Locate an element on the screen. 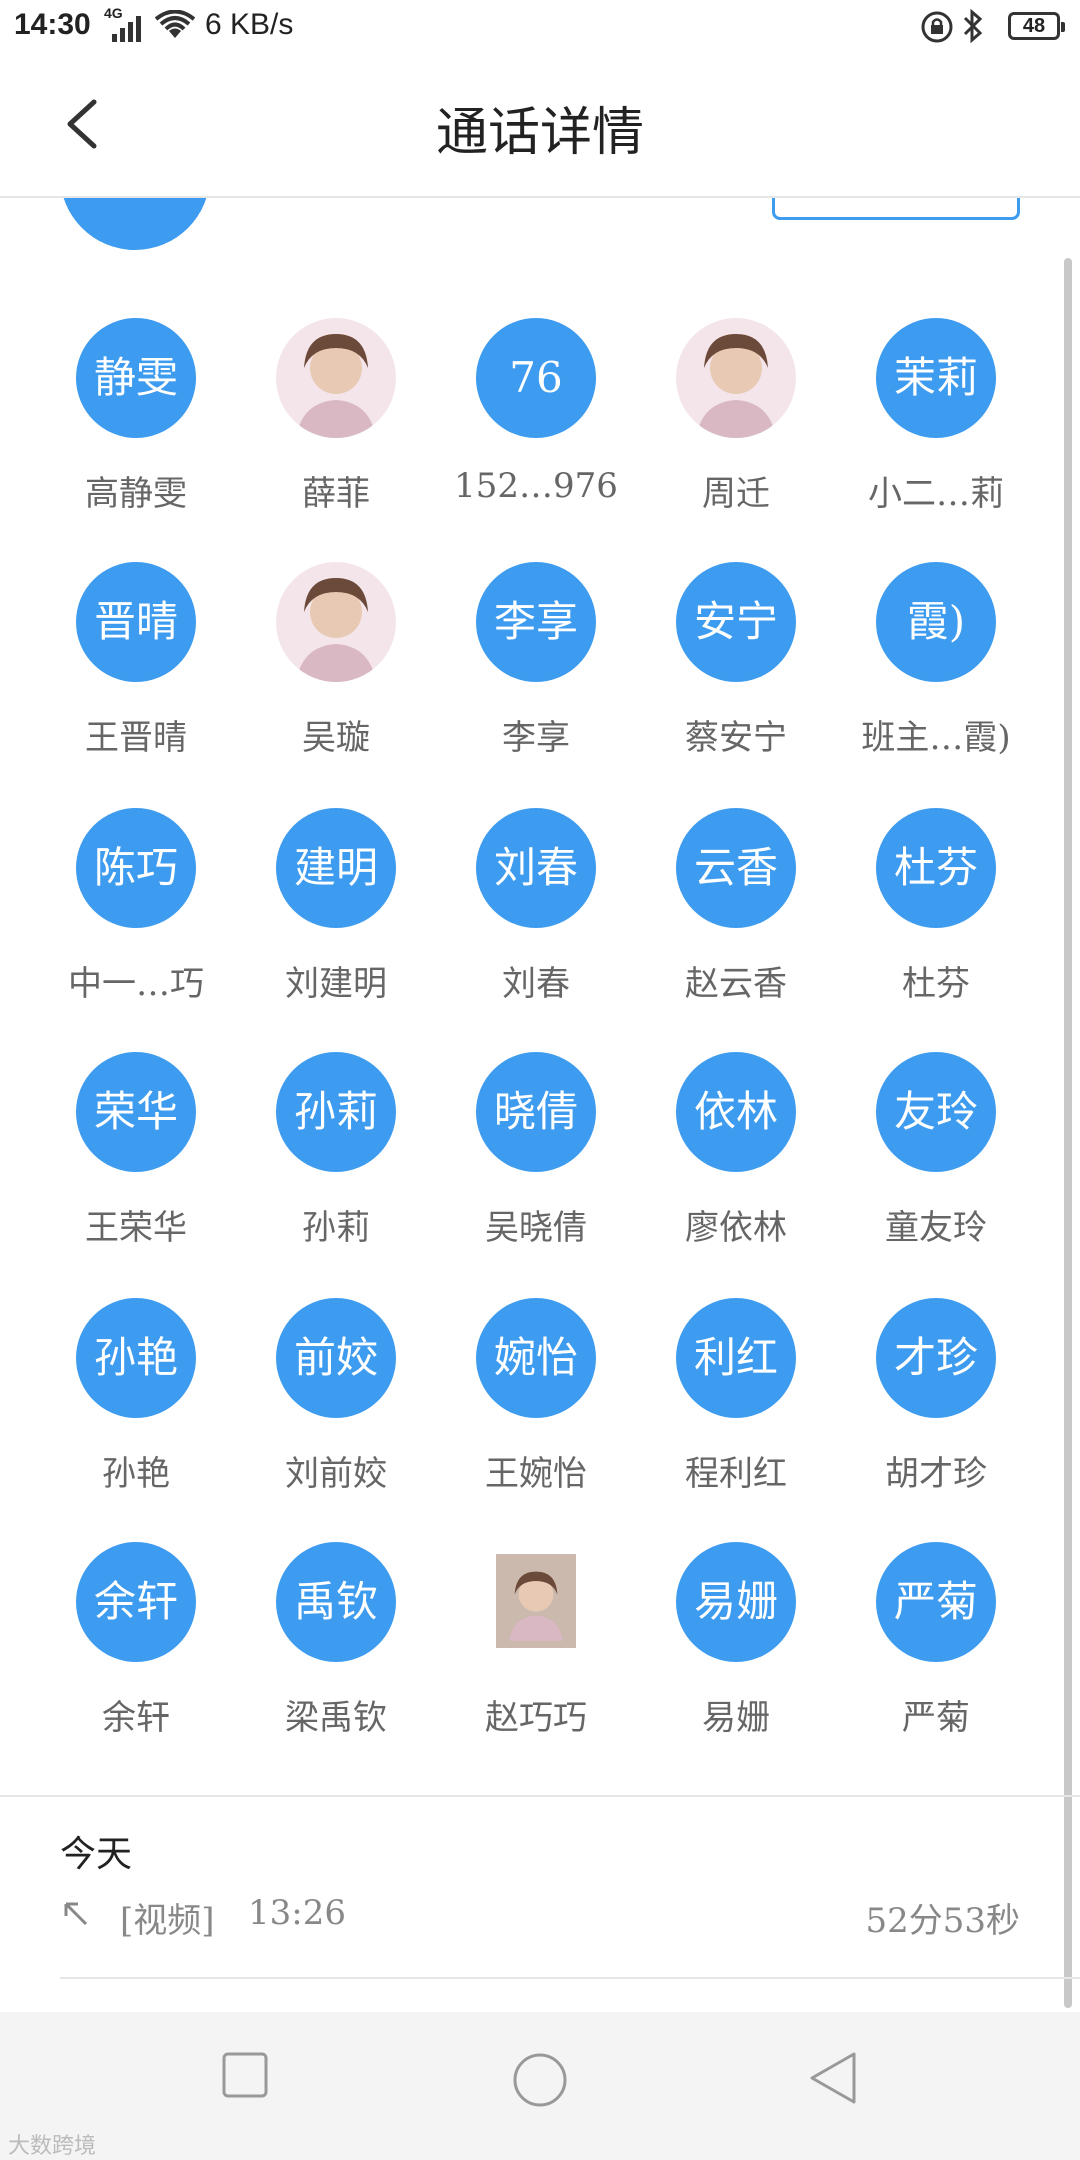  contact-name: 蔡安宁 is located at coordinates (736, 738).